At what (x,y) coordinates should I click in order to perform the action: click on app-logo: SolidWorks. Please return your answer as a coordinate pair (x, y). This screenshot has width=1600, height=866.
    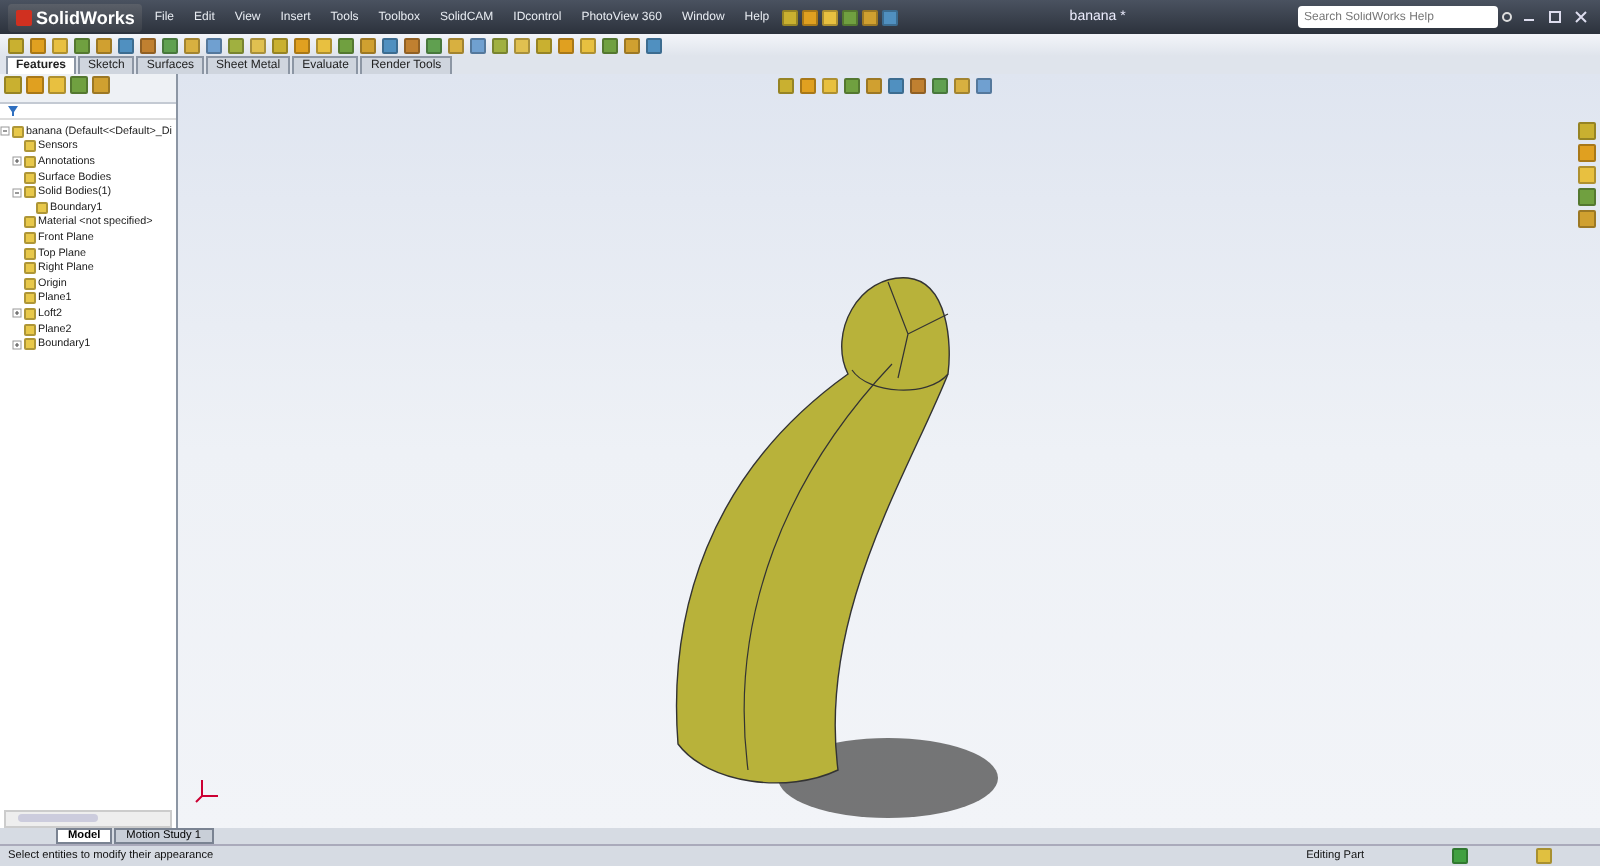
    Looking at the image, I should click on (75, 17).